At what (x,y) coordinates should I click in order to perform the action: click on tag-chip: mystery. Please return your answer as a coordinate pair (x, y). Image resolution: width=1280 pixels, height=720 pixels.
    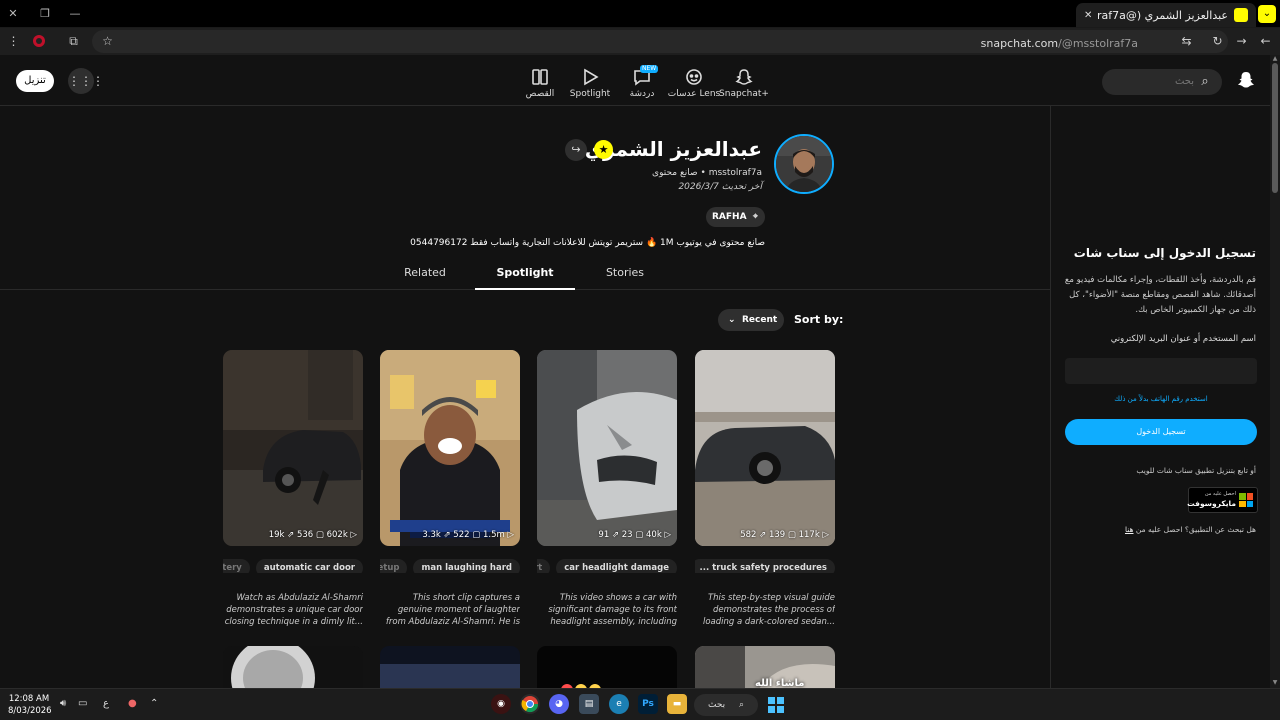
    Looking at the image, I should click on (236, 566).